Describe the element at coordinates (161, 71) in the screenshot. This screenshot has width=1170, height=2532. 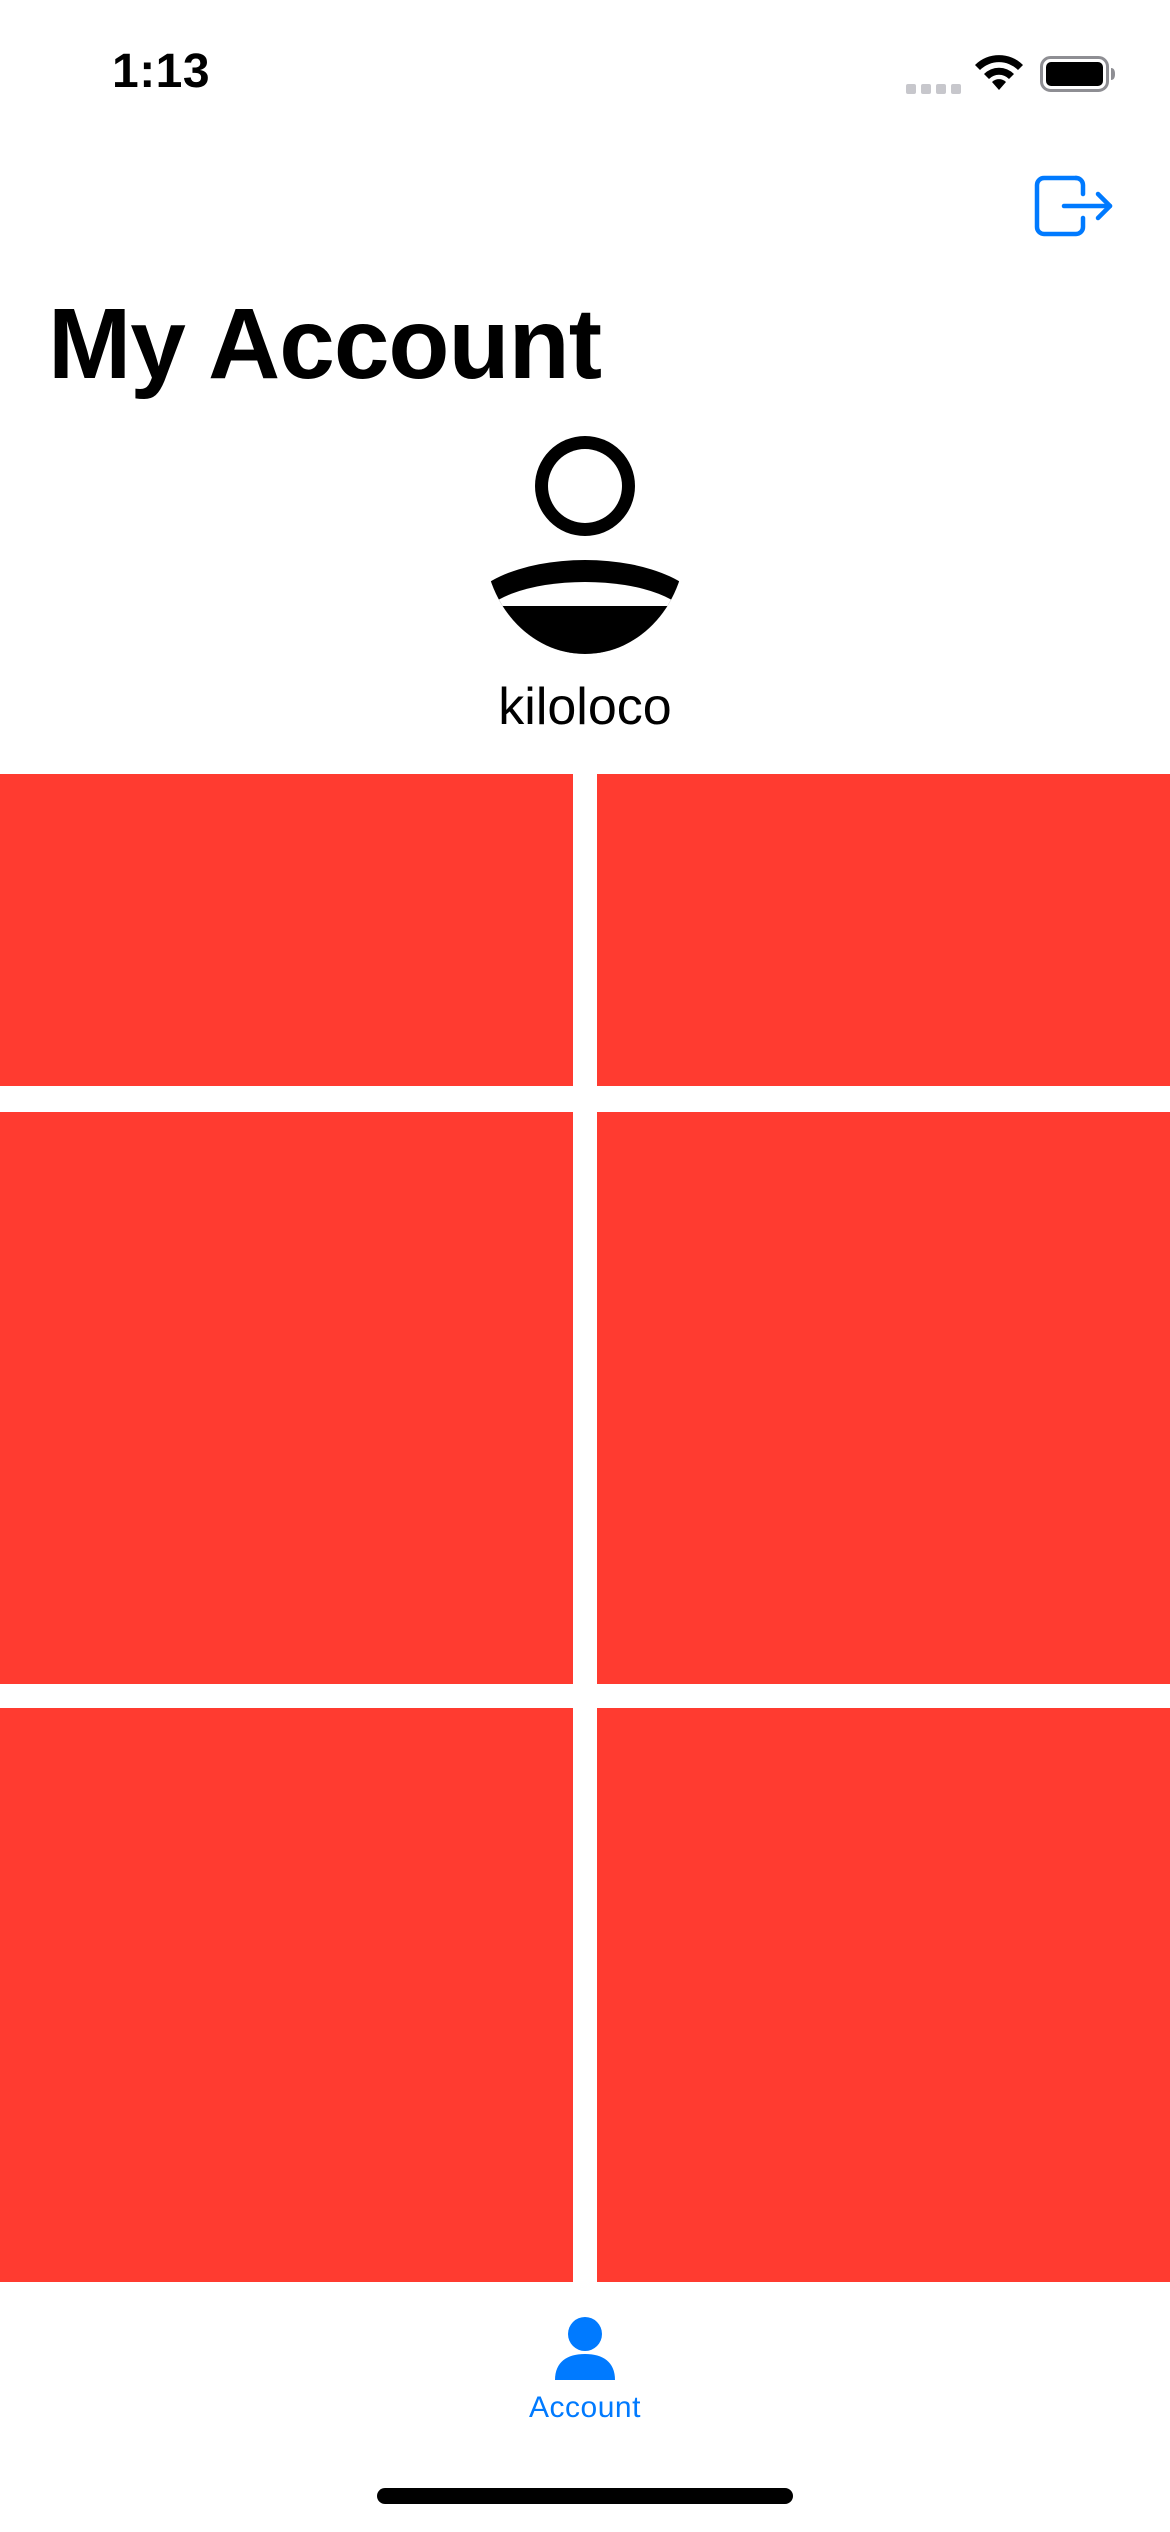
I see `status-time: 1:13` at that location.